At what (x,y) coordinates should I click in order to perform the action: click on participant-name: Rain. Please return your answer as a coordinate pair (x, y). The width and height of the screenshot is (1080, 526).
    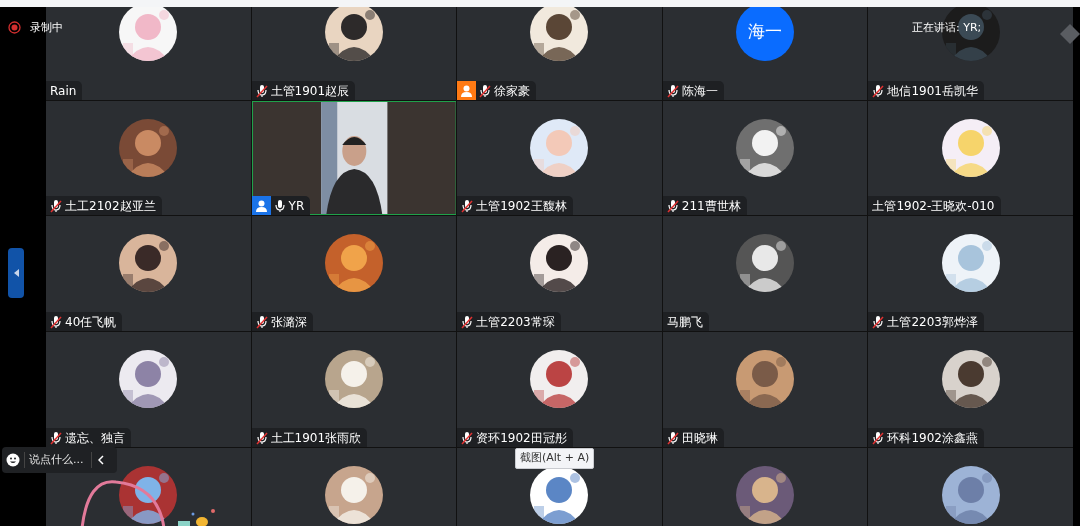
    Looking at the image, I should click on (63, 91).